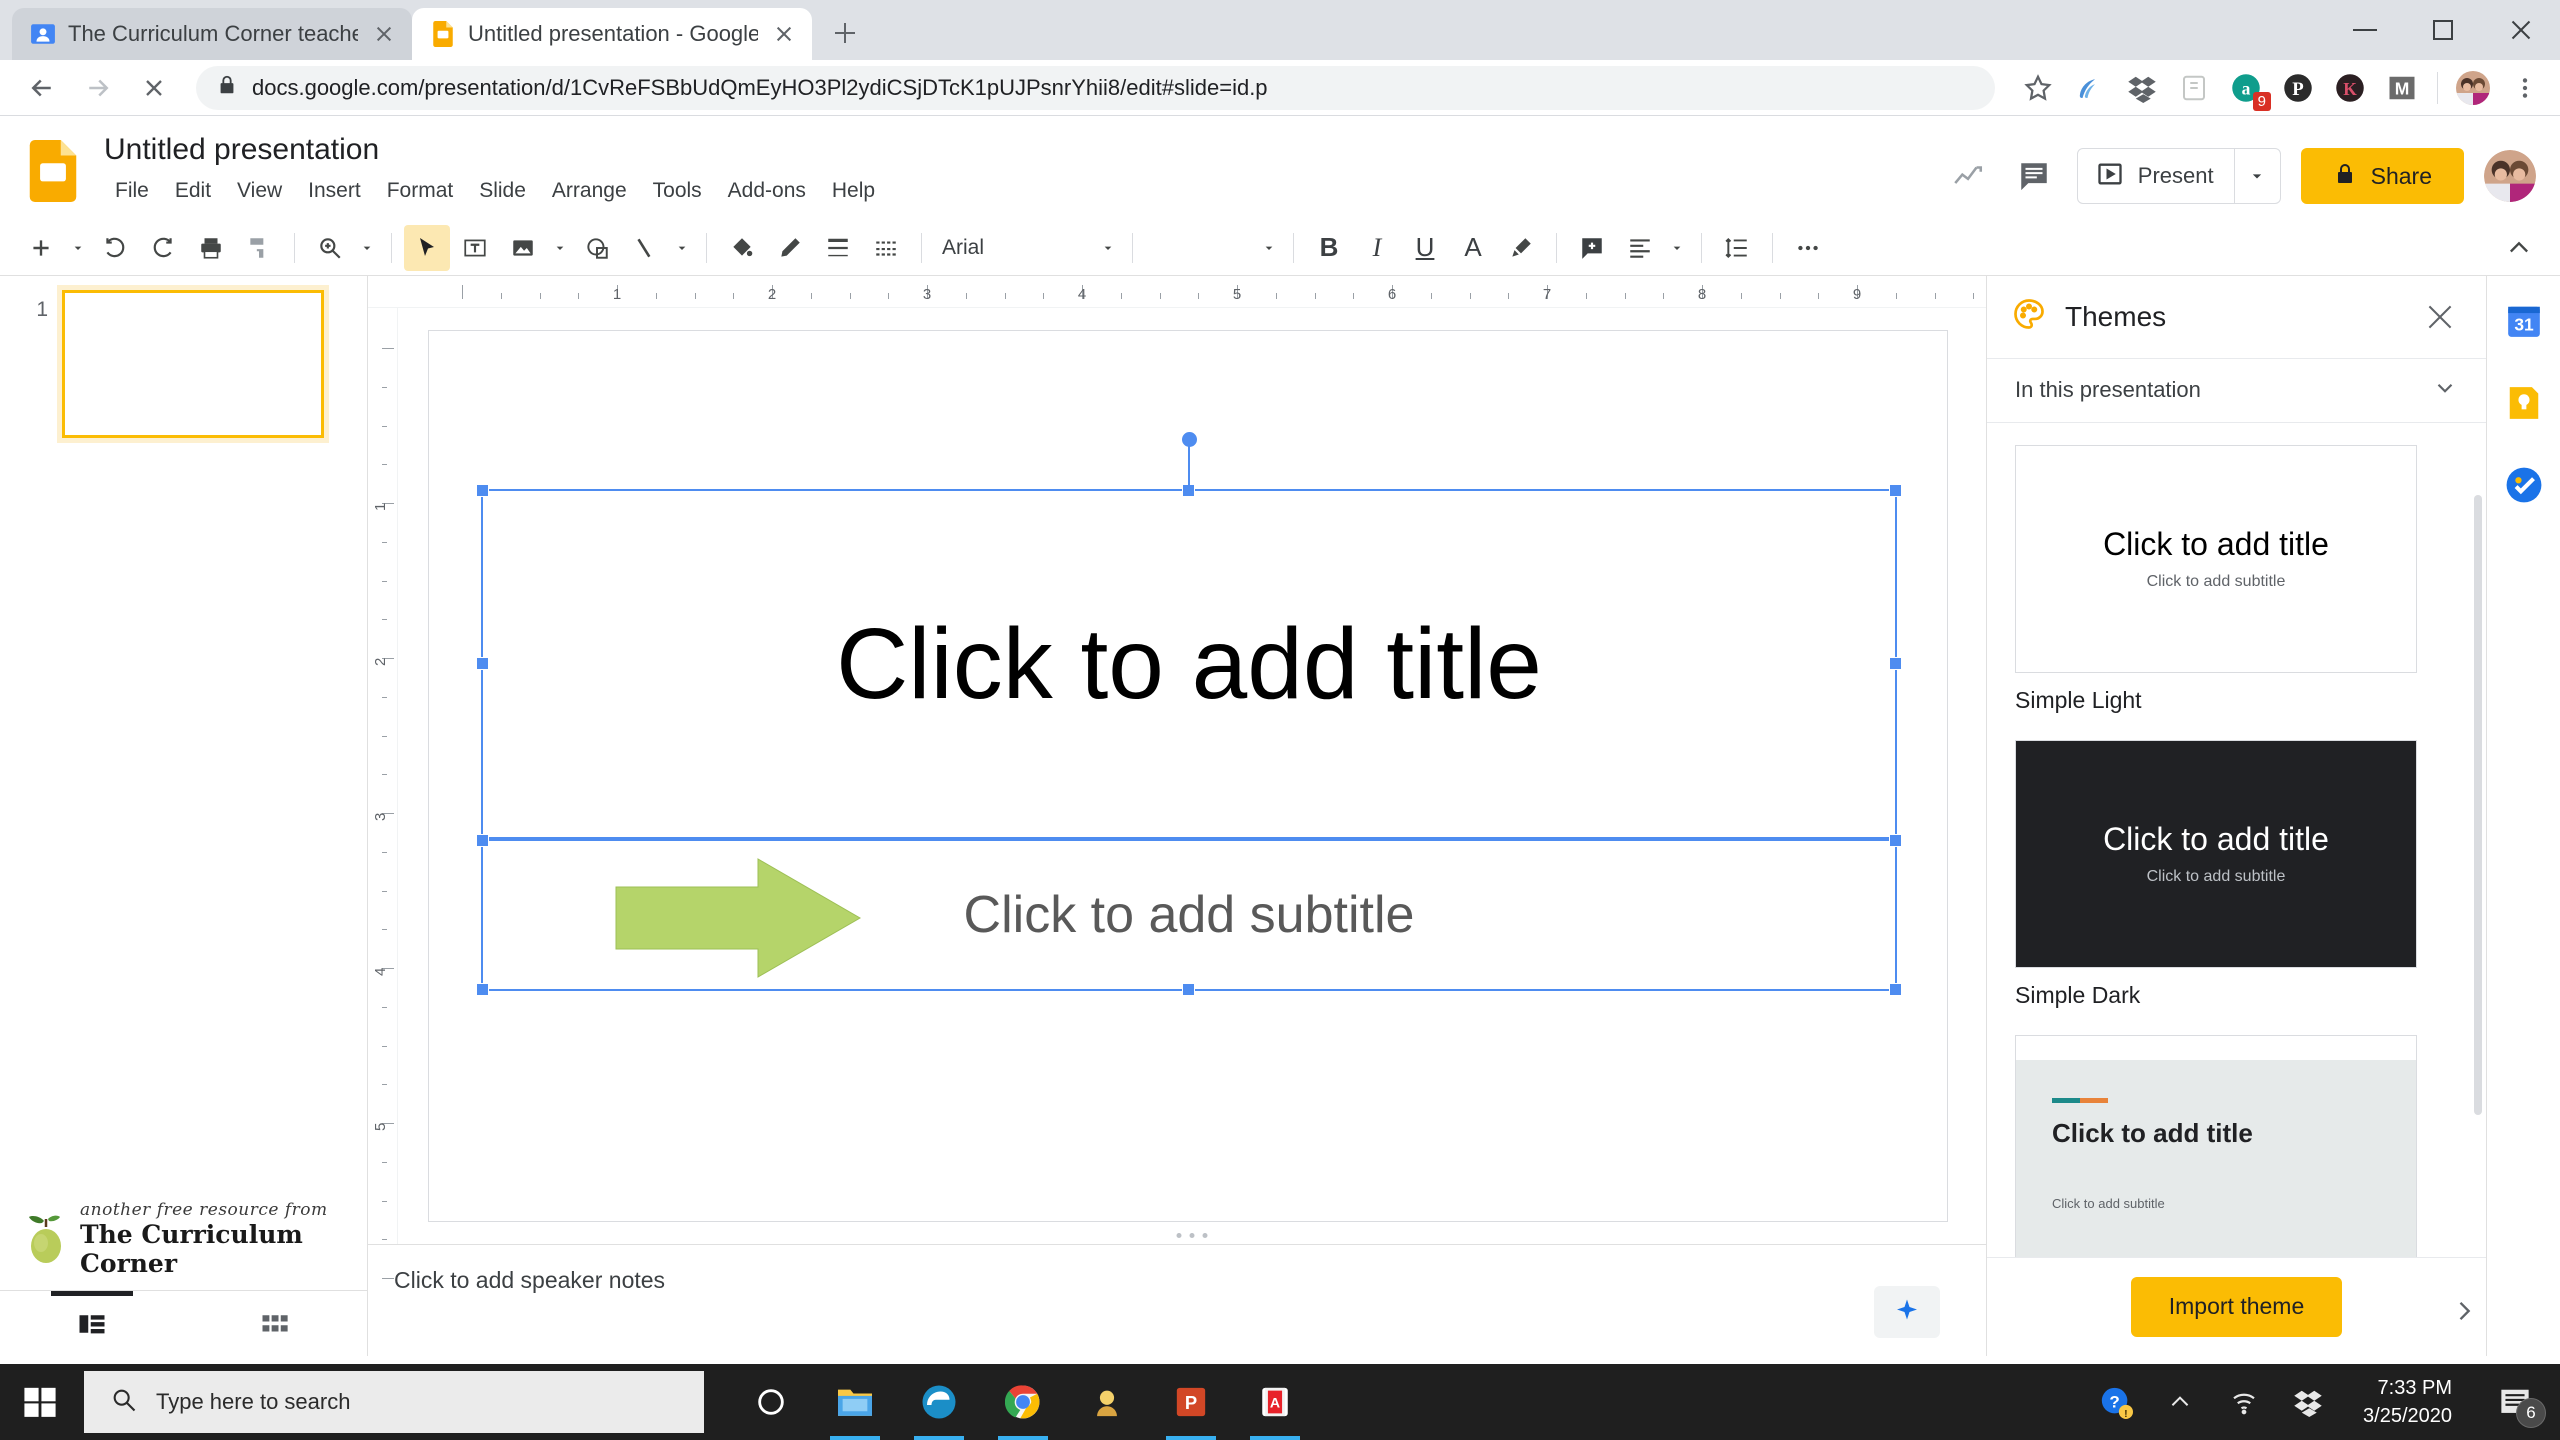 This screenshot has height=1440, width=2560. What do you see at coordinates (2524, 485) in the screenshot?
I see `google-tasks-icon` at bounding box center [2524, 485].